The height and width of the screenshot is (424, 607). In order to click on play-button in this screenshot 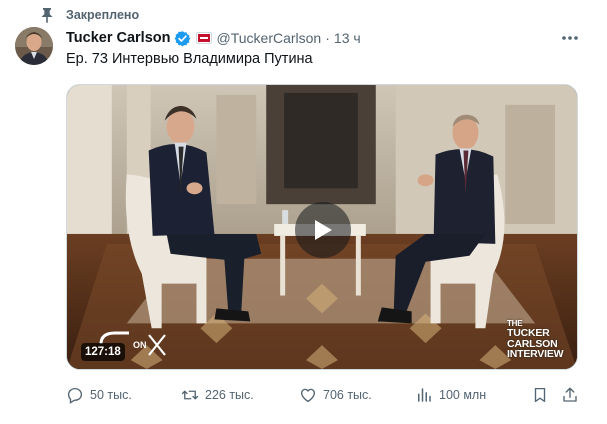, I will do `click(323, 230)`.